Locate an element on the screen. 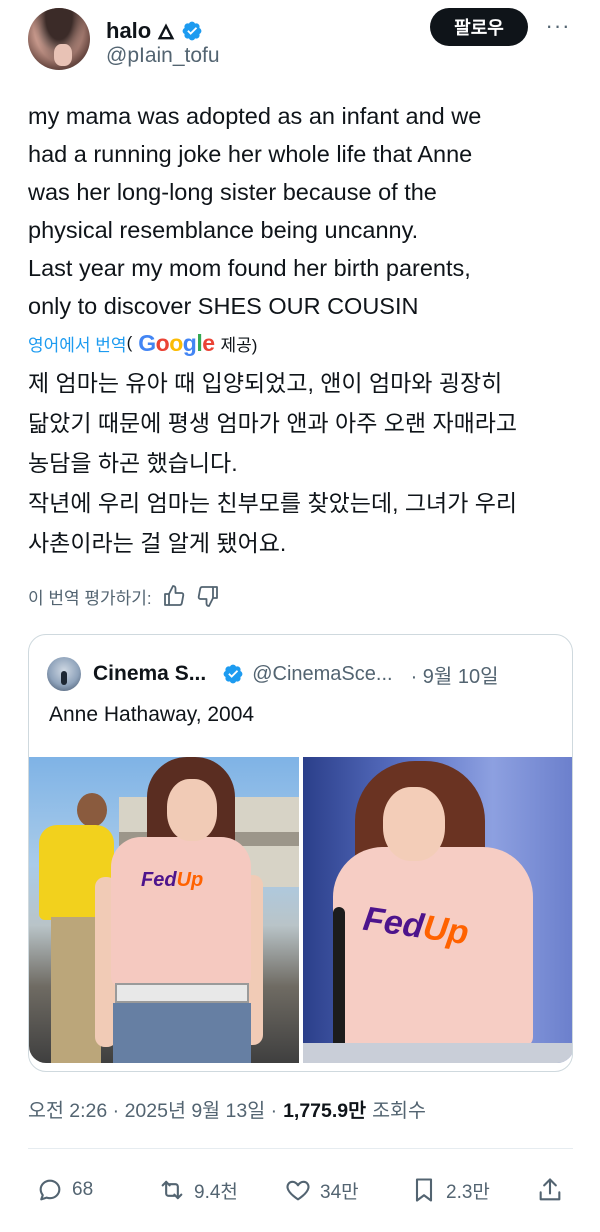 Image resolution: width=600 pixels, height=1232 pixels. share-icon is located at coordinates (550, 1189).